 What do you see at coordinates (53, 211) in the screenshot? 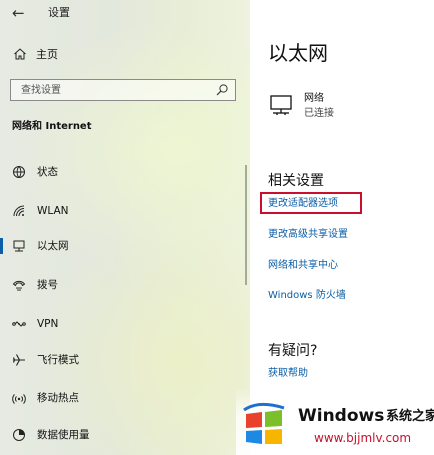
I see `sidebar-item-label: WLAN` at bounding box center [53, 211].